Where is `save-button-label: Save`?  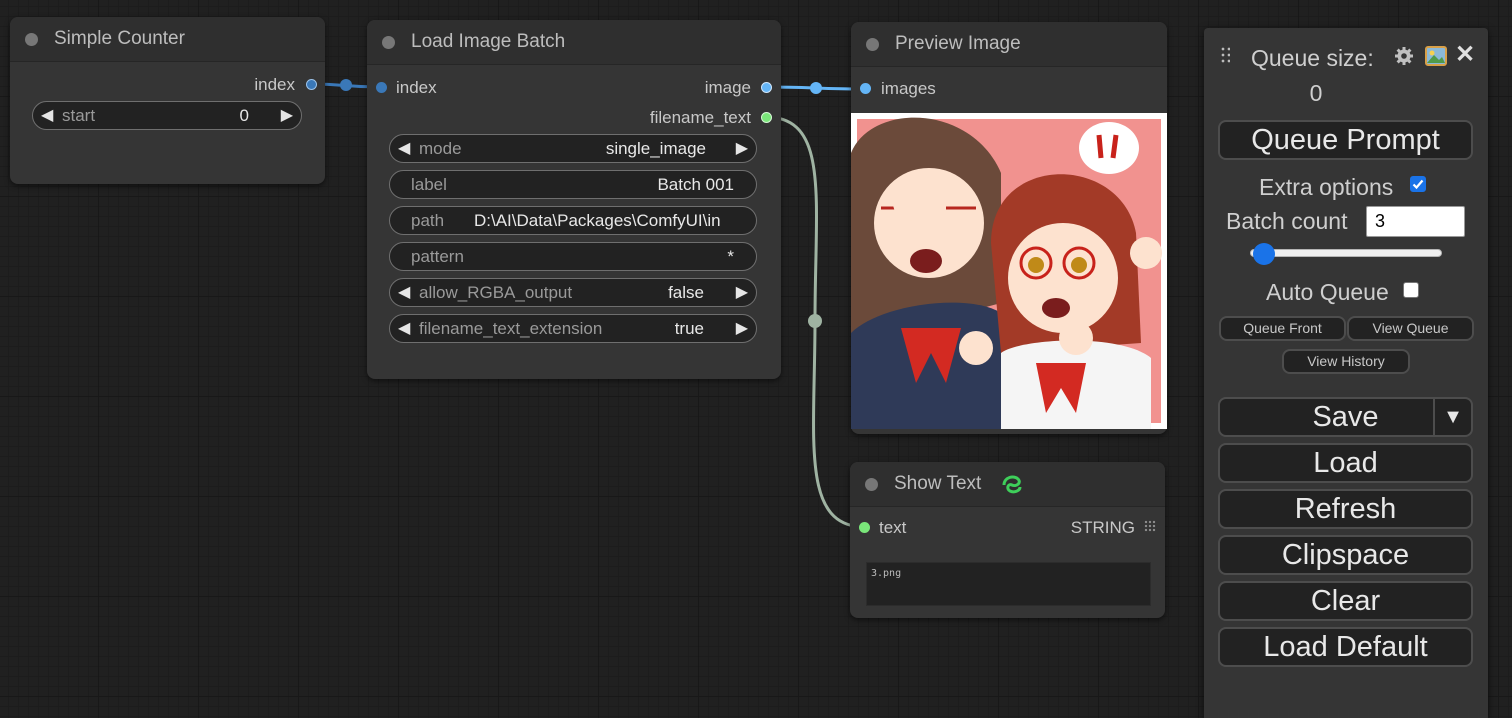 save-button-label: Save is located at coordinates (1345, 417).